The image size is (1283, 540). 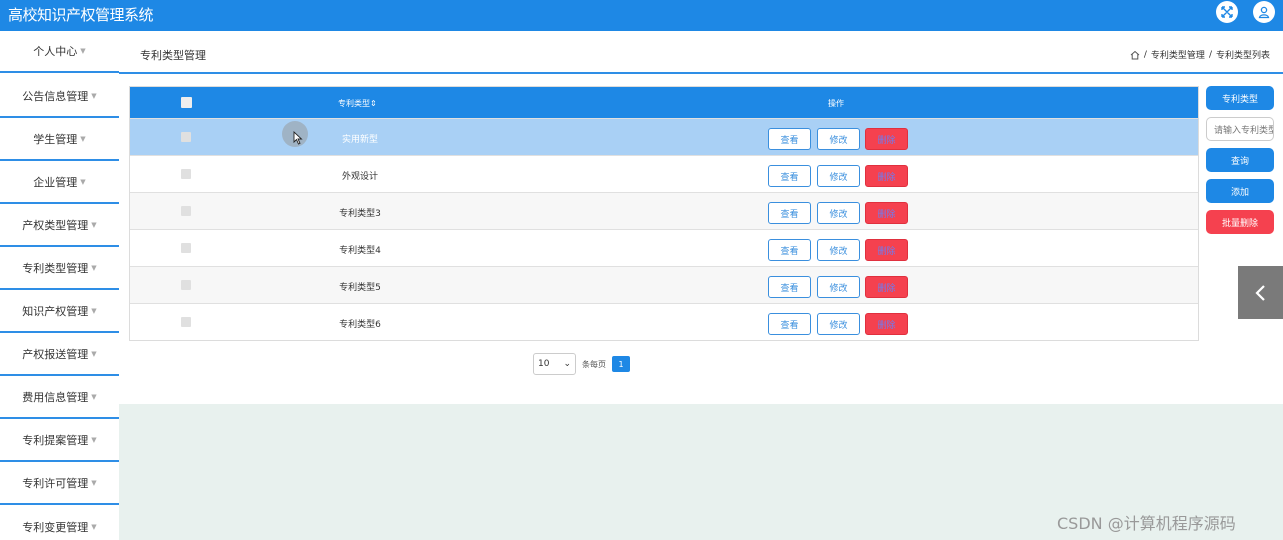 What do you see at coordinates (55, 440) in the screenshot?
I see `sidebar-item-label: 专利提案管理` at bounding box center [55, 440].